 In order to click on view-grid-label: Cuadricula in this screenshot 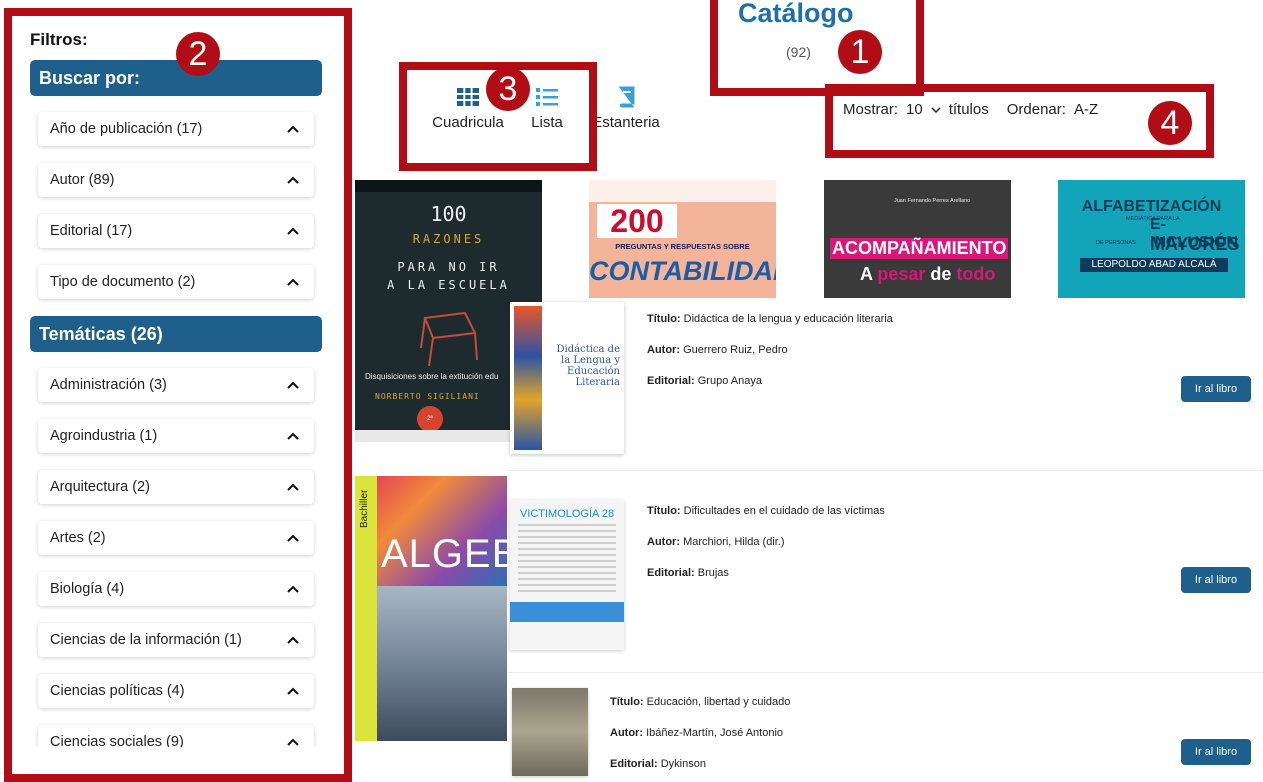, I will do `click(468, 122)`.